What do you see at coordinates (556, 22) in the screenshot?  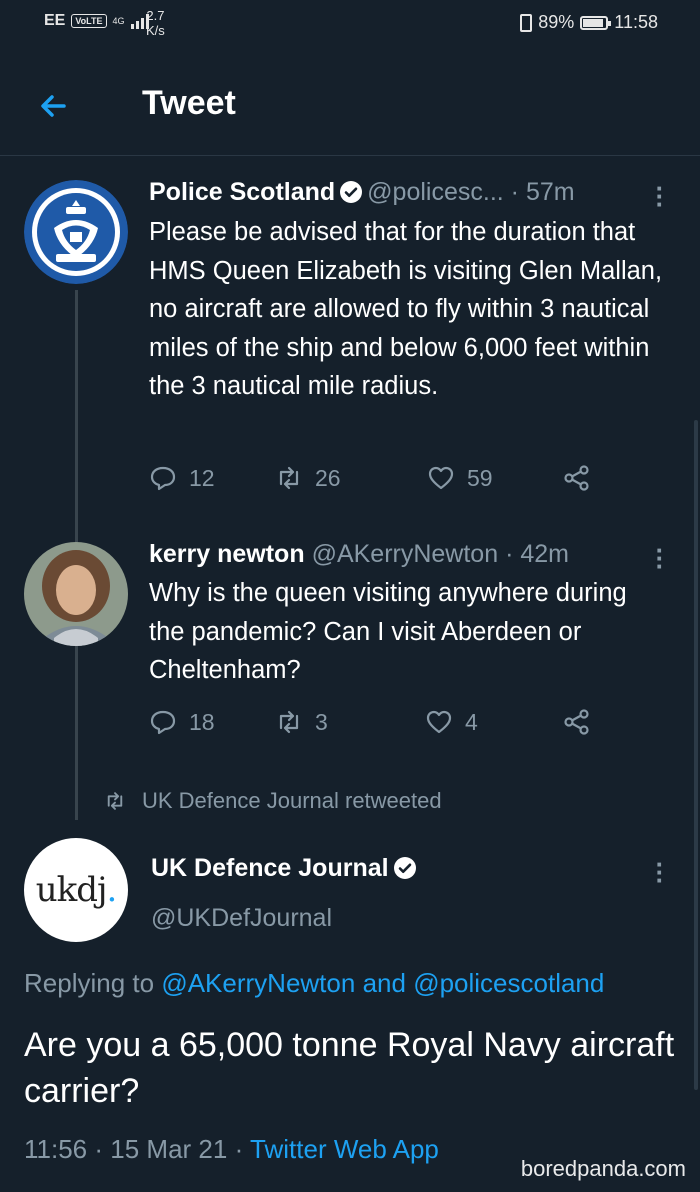 I see `battery-percent: 89%` at bounding box center [556, 22].